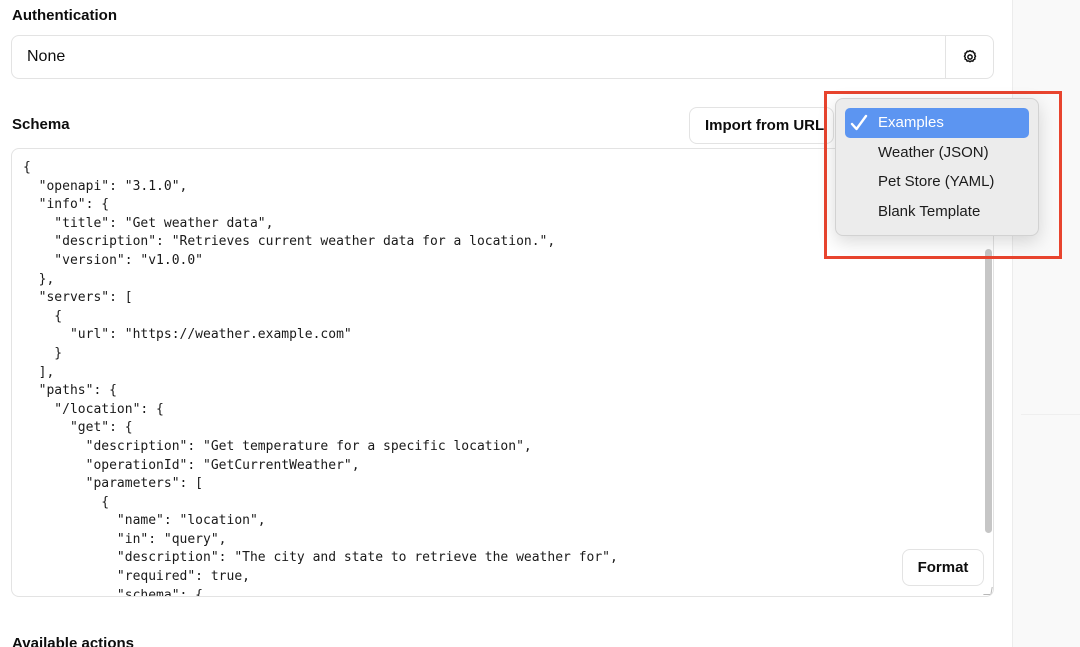 The image size is (1080, 647). What do you see at coordinates (148, 223) in the screenshot?
I see `code-line: "title": "Get weather data",` at bounding box center [148, 223].